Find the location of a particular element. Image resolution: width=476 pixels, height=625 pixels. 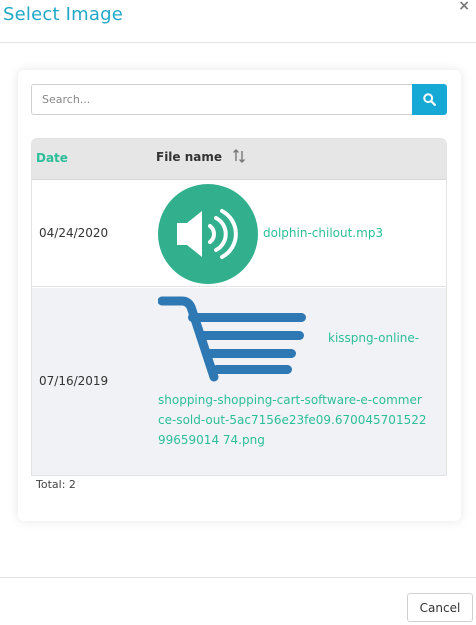

column-header-file-name: File name is located at coordinates (189, 157).